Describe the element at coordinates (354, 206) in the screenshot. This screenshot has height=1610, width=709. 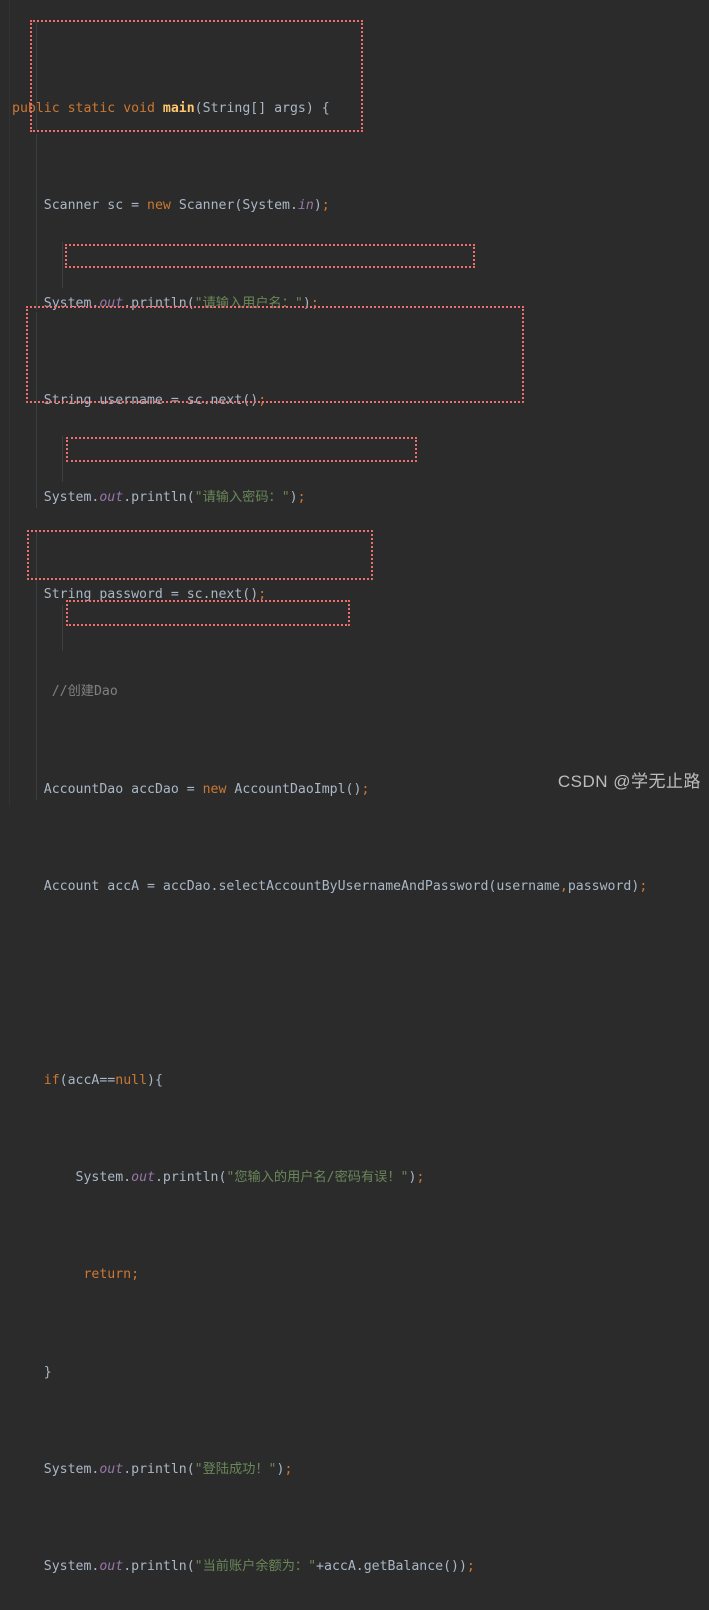
I see `code-line: Scanner sc = new Scanner(System.in);` at that location.